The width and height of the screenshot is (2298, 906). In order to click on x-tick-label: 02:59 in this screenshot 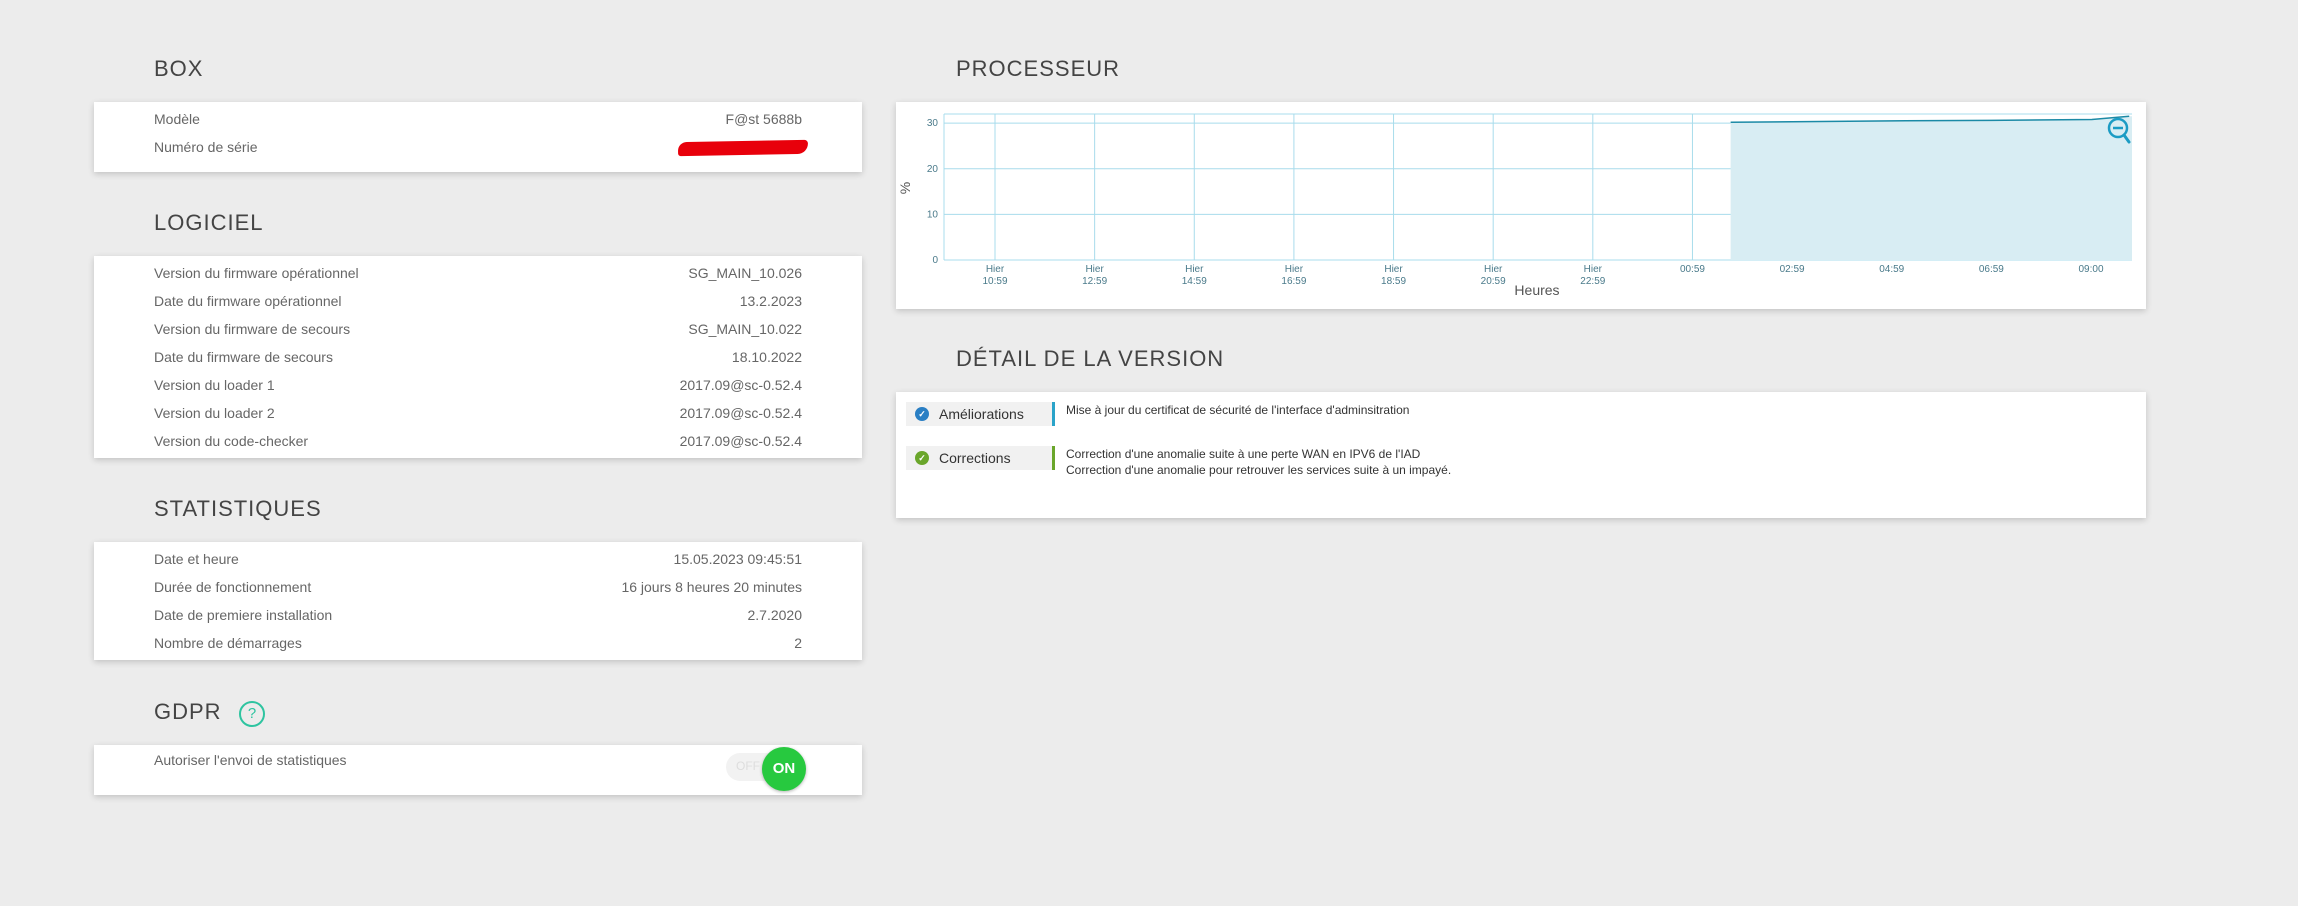, I will do `click(1792, 269)`.